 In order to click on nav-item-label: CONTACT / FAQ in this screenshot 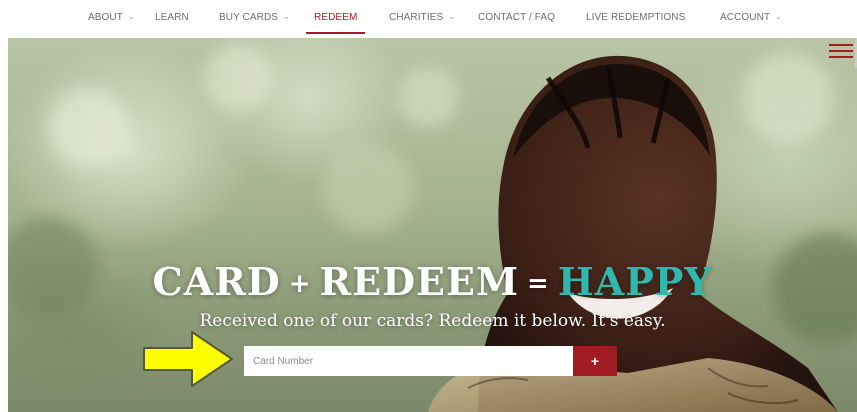, I will do `click(517, 17)`.